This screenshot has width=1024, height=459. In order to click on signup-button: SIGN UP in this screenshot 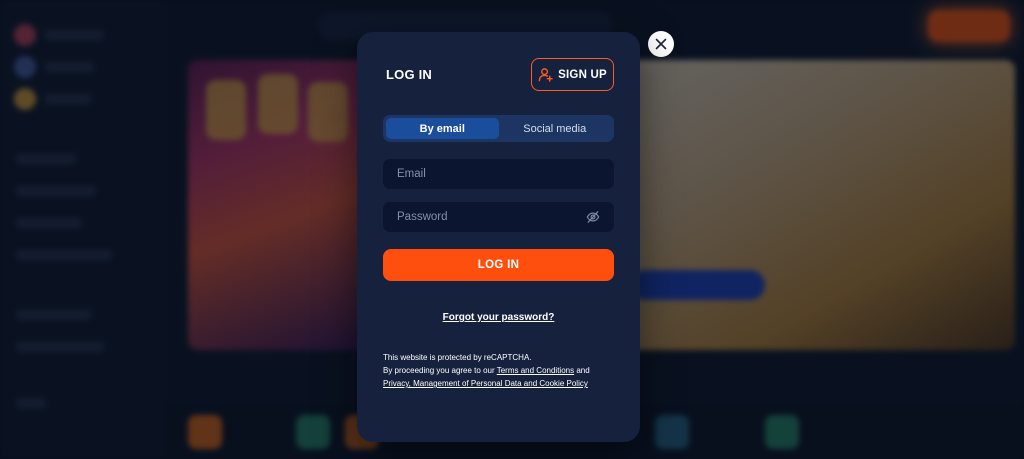, I will do `click(572, 74)`.